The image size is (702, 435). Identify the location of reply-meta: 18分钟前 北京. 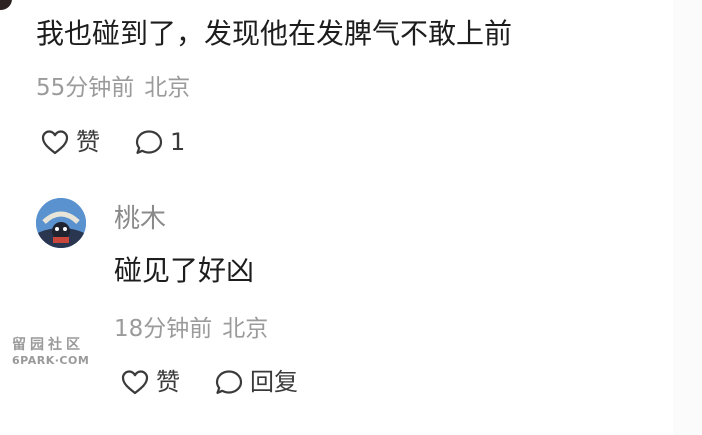
(191, 329).